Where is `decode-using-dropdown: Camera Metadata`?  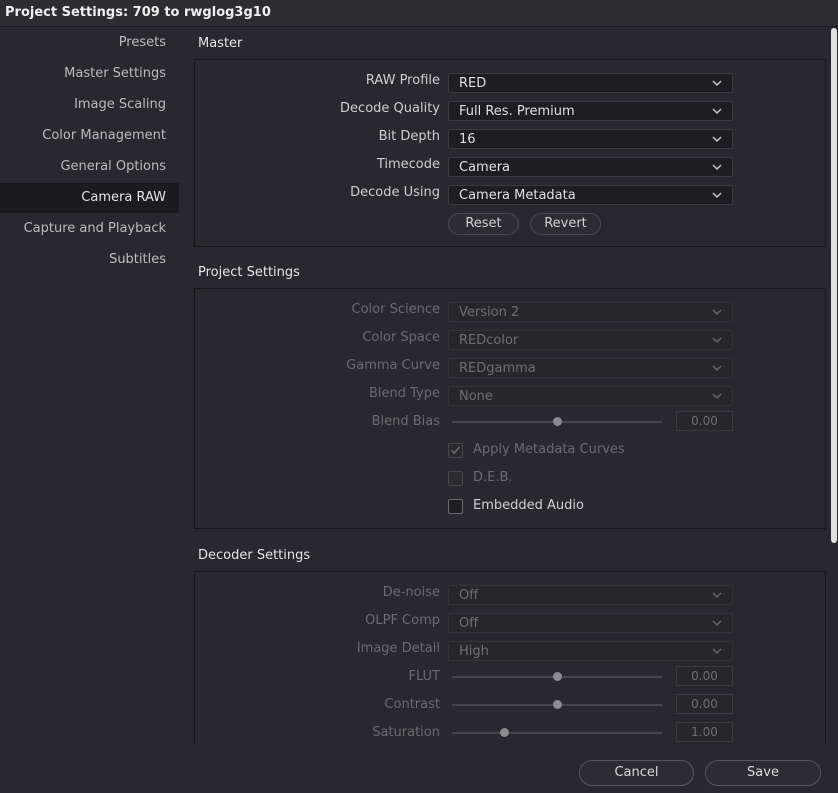
decode-using-dropdown: Camera Metadata is located at coordinates (590, 195).